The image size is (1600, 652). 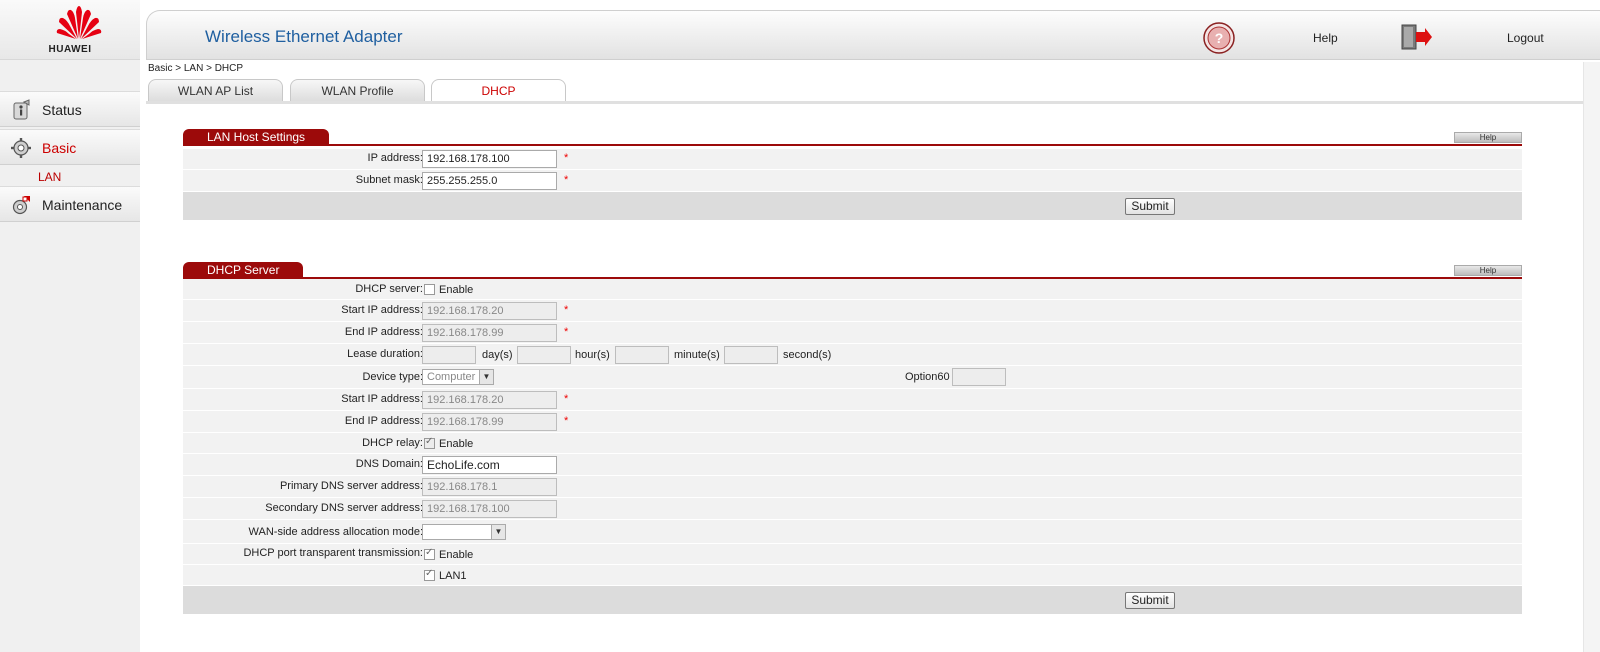 I want to click on dns-domain-input: EchoLife.com, so click(x=489, y=465).